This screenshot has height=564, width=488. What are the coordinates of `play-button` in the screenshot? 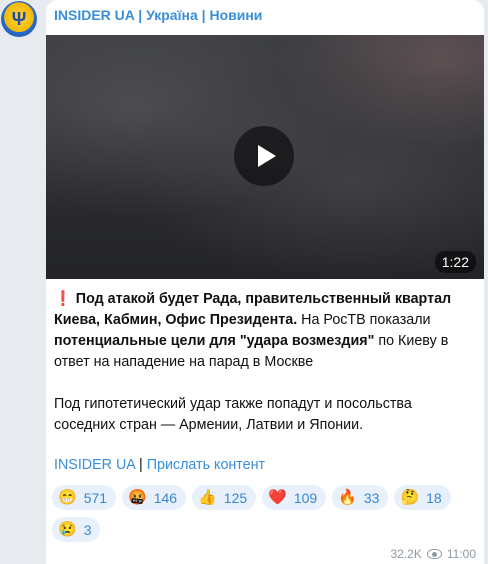 It's located at (264, 156).